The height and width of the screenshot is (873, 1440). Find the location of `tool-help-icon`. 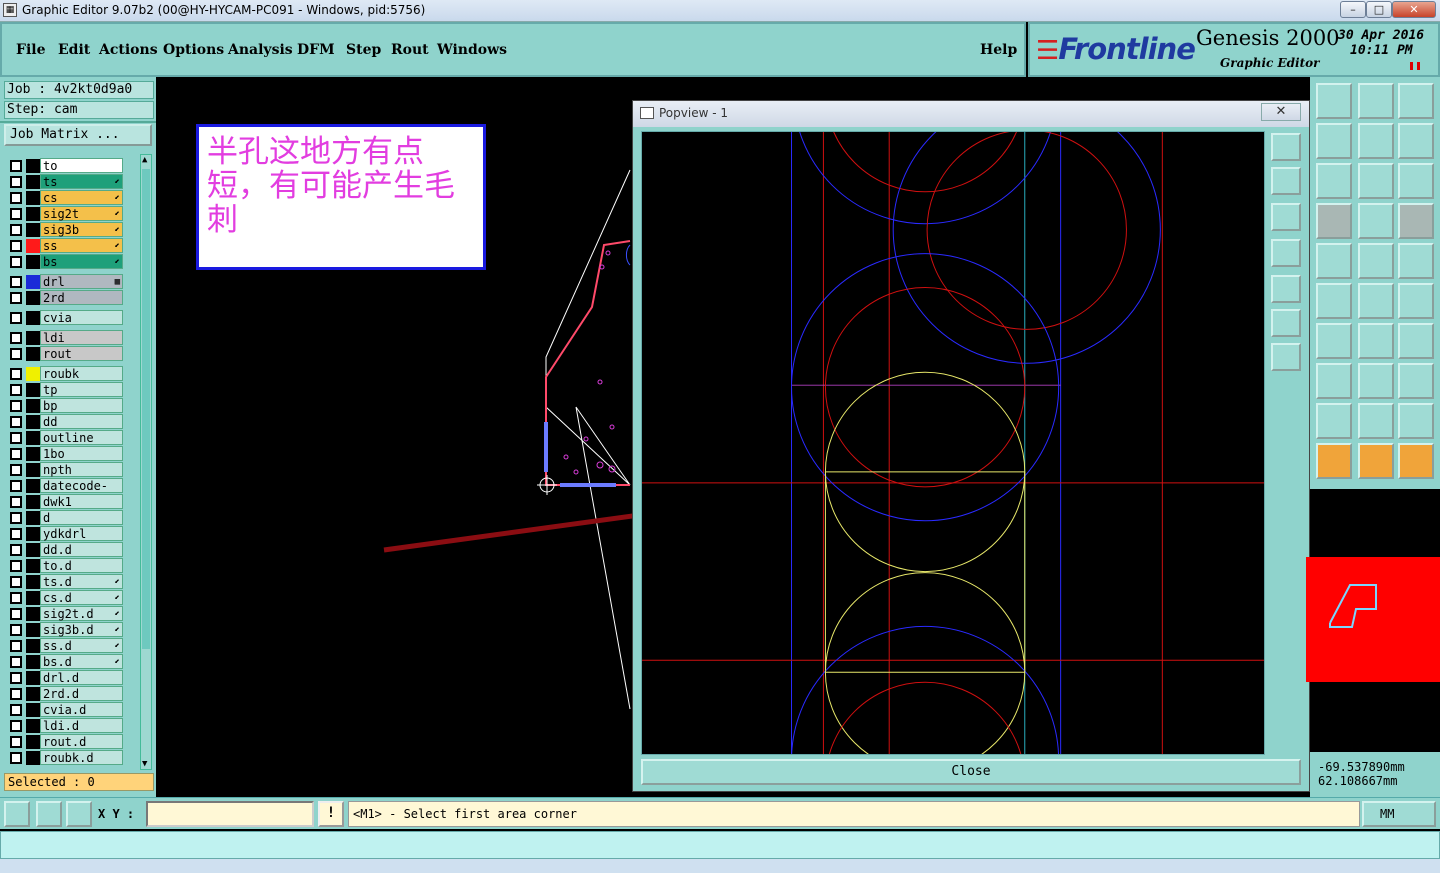

tool-help-icon is located at coordinates (1416, 181).